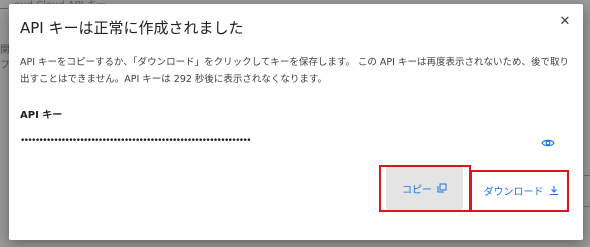  I want to click on dialog-title: API キーは正常に作成されました, so click(132, 28).